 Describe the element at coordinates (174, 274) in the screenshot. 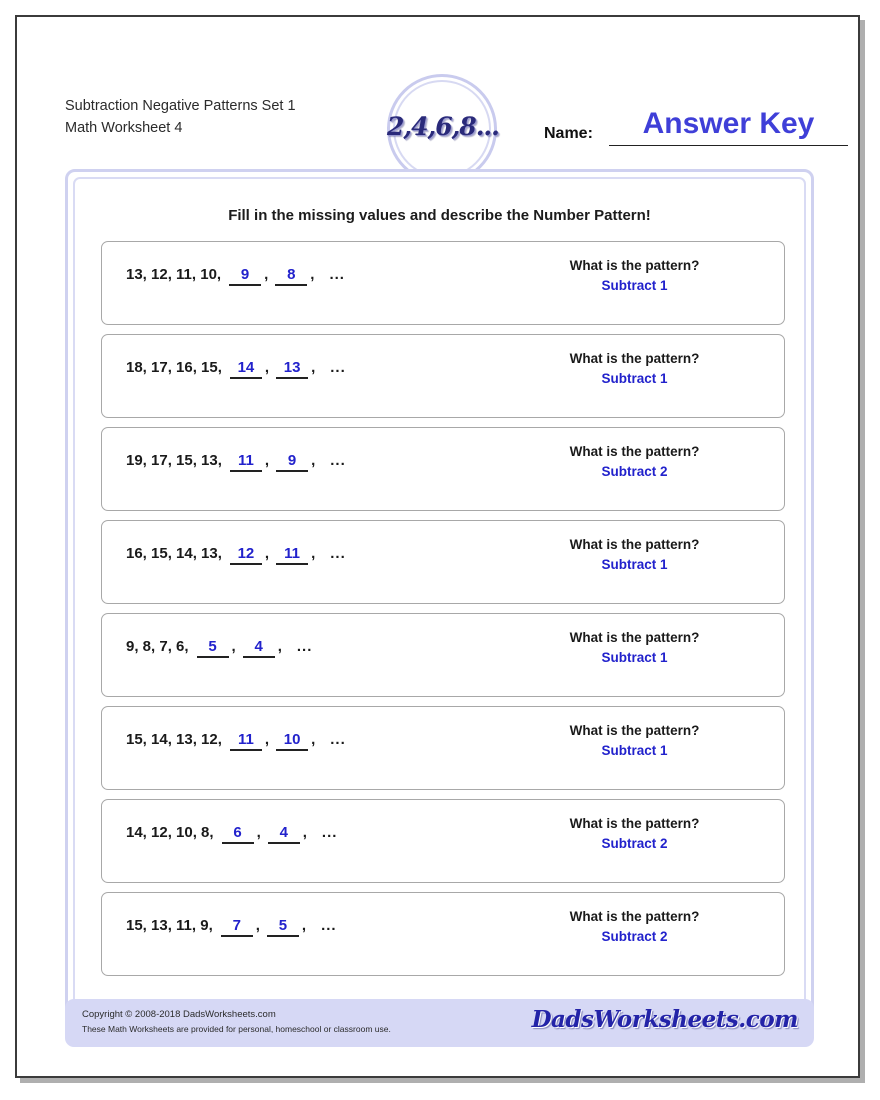

I see `sequence-given-values: 13, 12, 11, 10,` at that location.